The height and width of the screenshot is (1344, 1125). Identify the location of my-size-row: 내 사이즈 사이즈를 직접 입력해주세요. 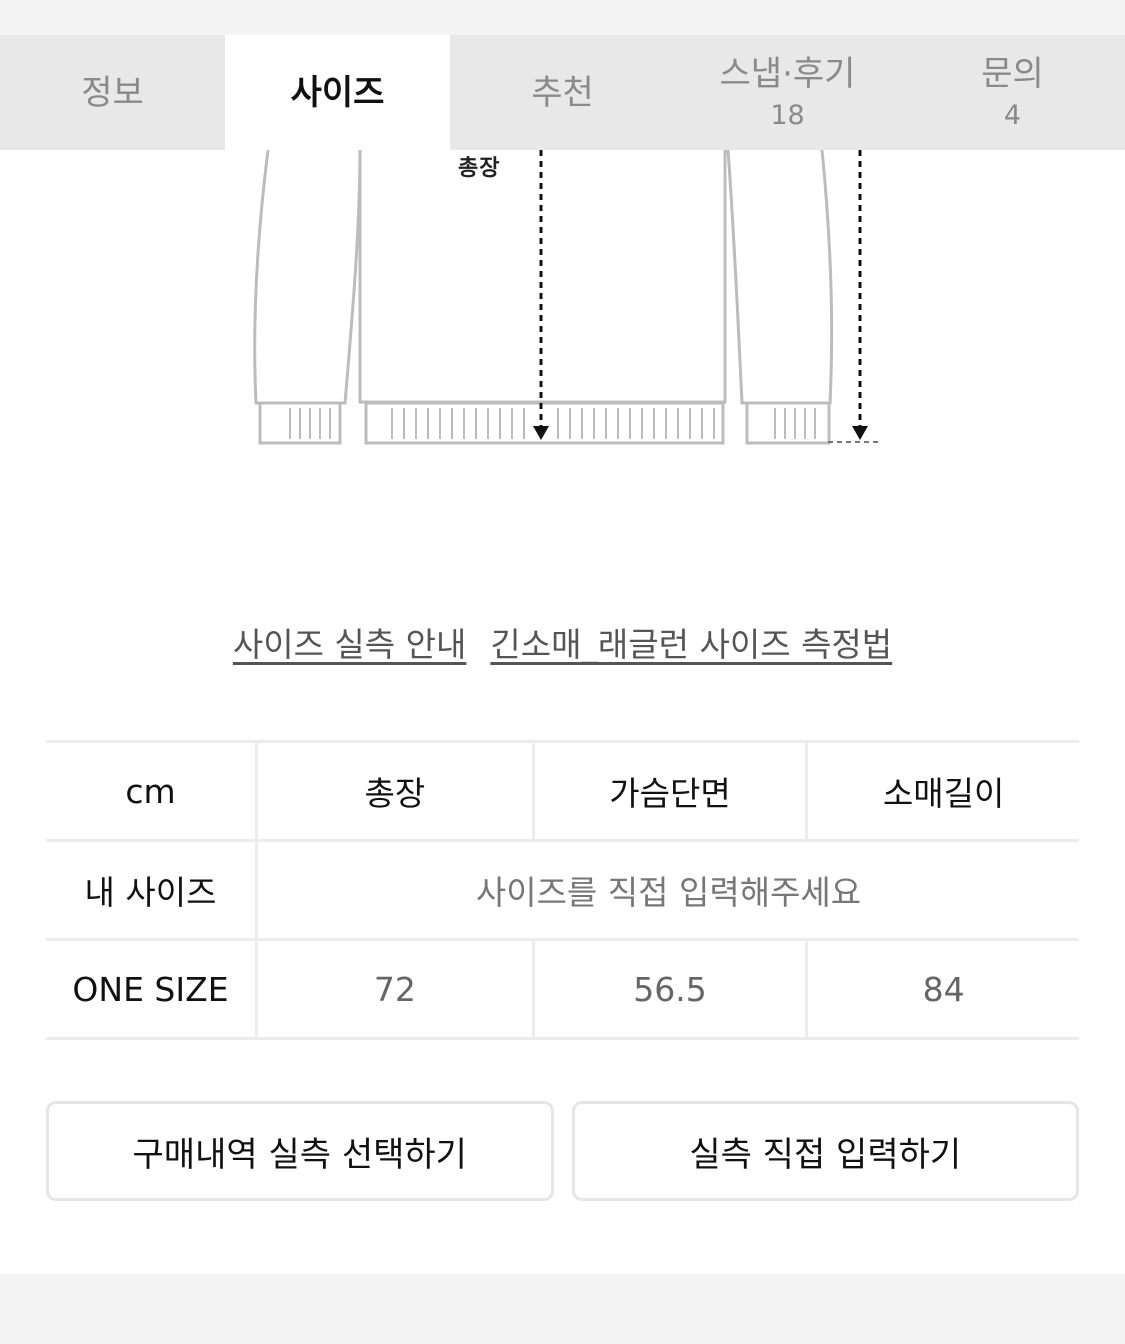
(562, 888).